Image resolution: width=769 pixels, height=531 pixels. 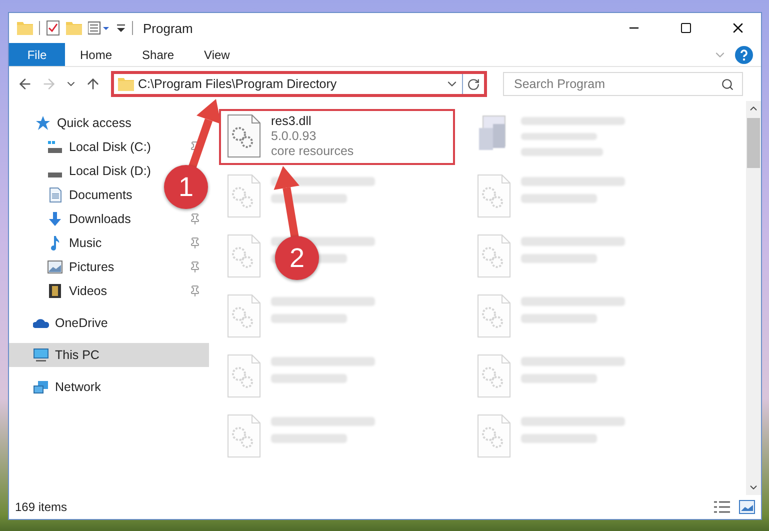 I want to click on sidebar-item: Local Disk (D:), so click(x=84, y=171).